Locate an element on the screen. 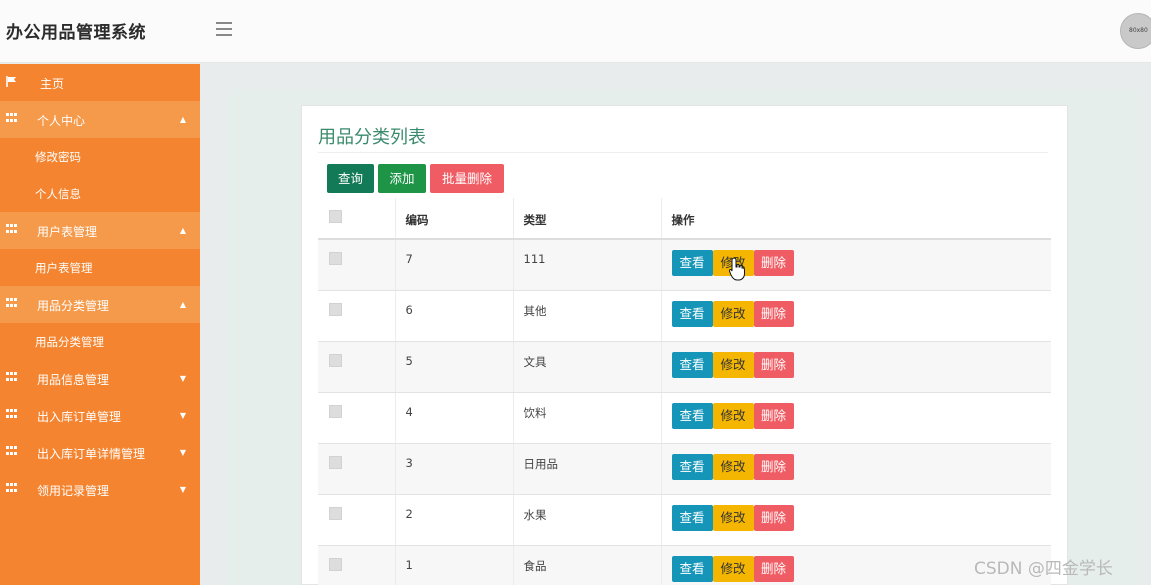 This screenshot has height=585, width=1151. cell-id: 2 is located at coordinates (454, 520).